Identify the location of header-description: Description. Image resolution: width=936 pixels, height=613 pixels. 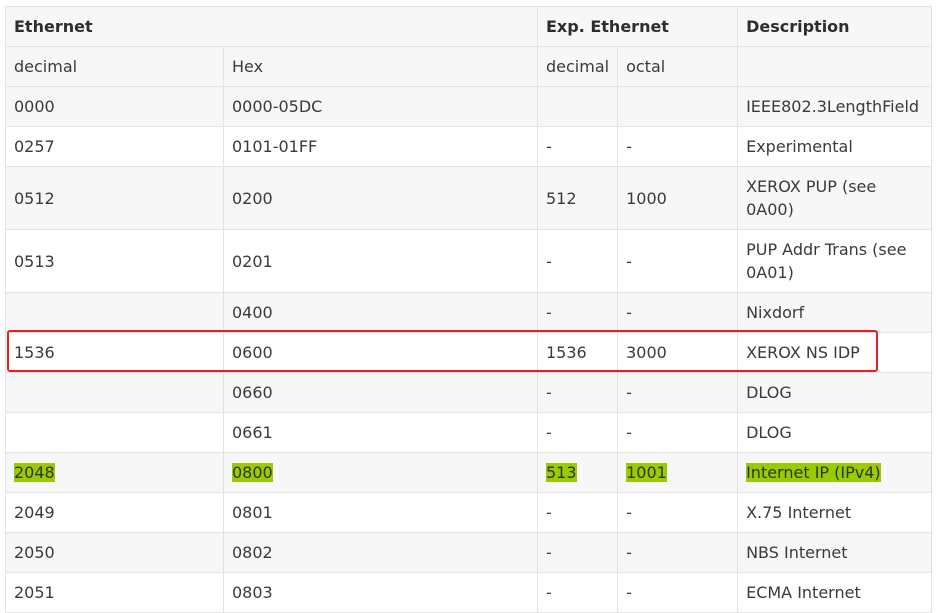
(835, 26).